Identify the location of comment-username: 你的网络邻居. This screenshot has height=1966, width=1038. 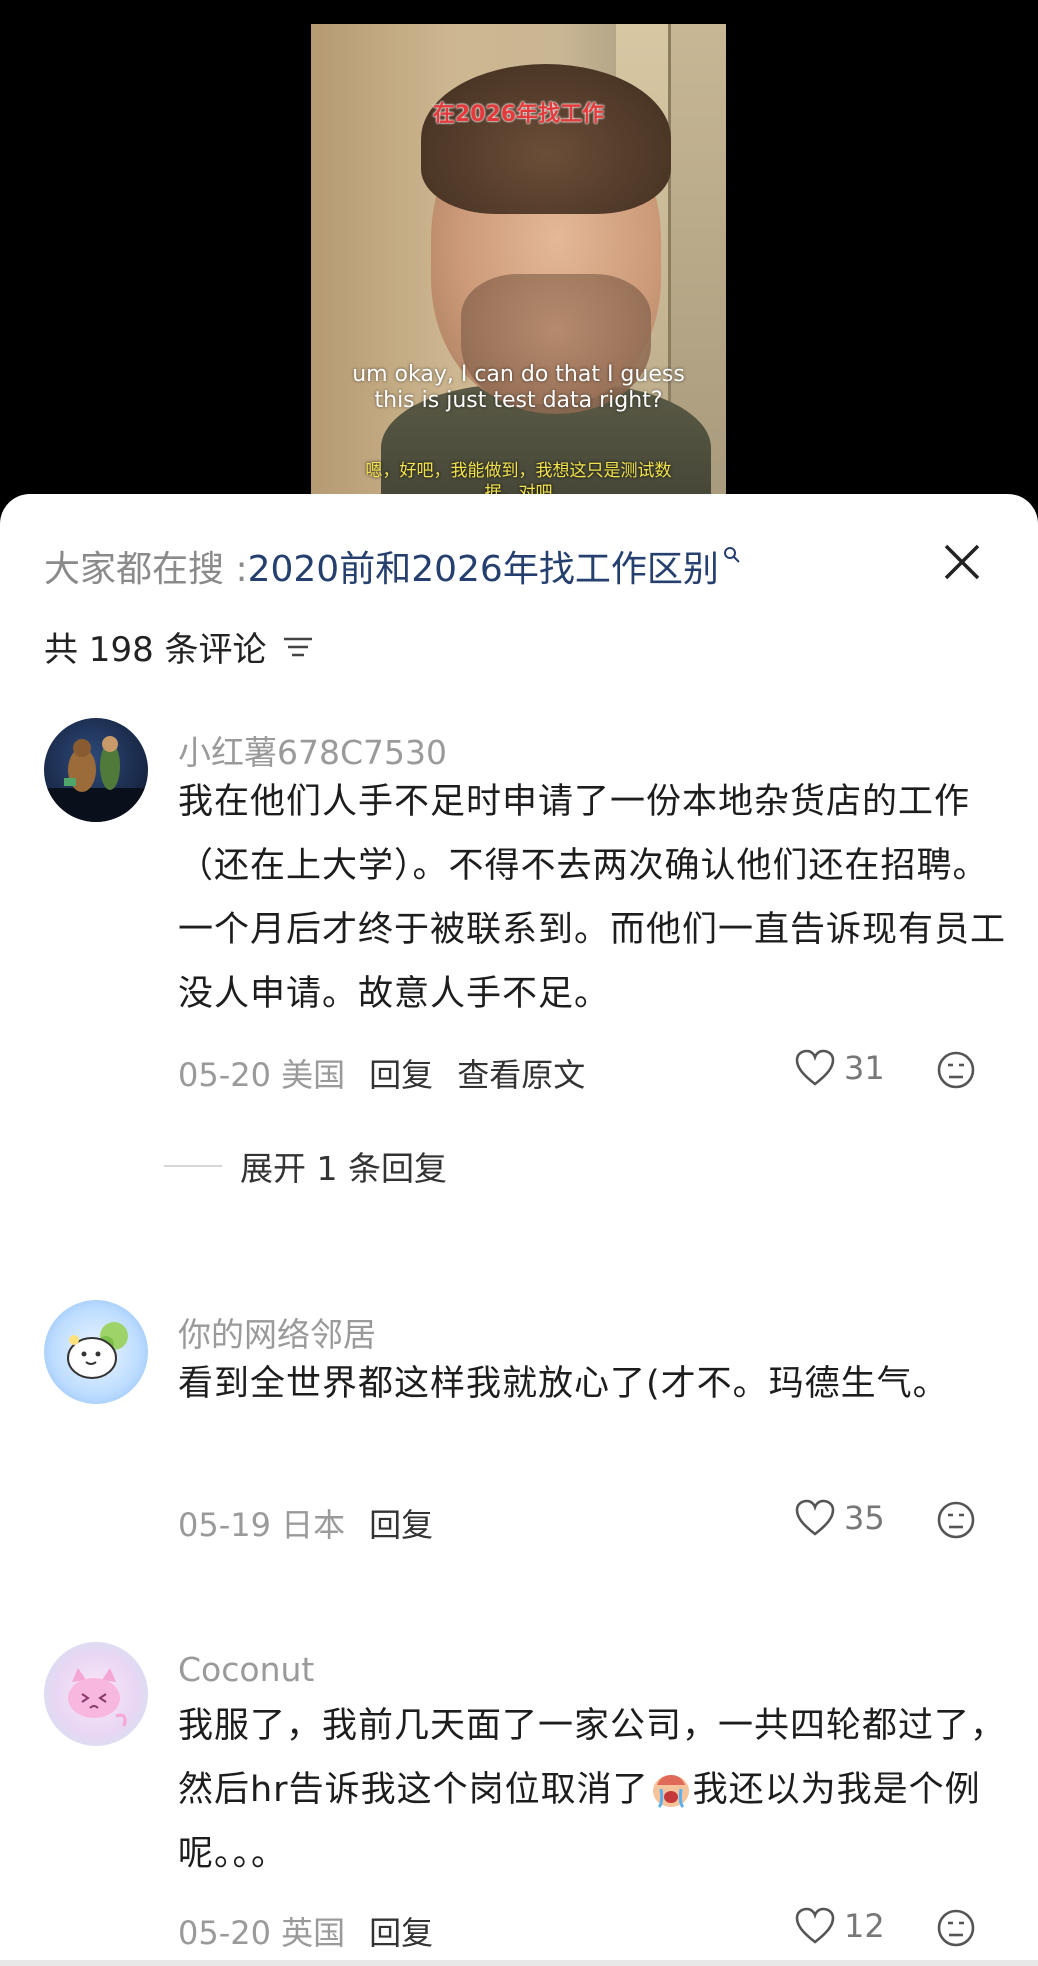
(277, 1332).